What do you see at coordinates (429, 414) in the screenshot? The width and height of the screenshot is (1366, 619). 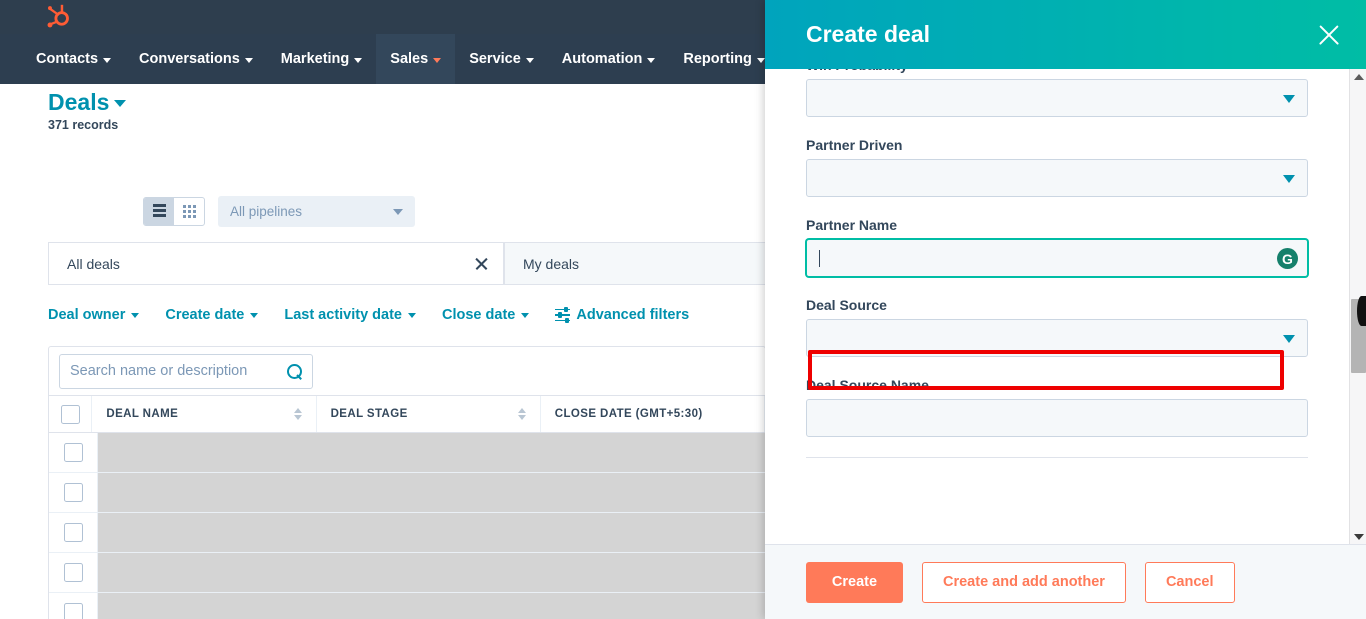 I see `column-header-deal-stage: DEAL STAGE` at bounding box center [429, 414].